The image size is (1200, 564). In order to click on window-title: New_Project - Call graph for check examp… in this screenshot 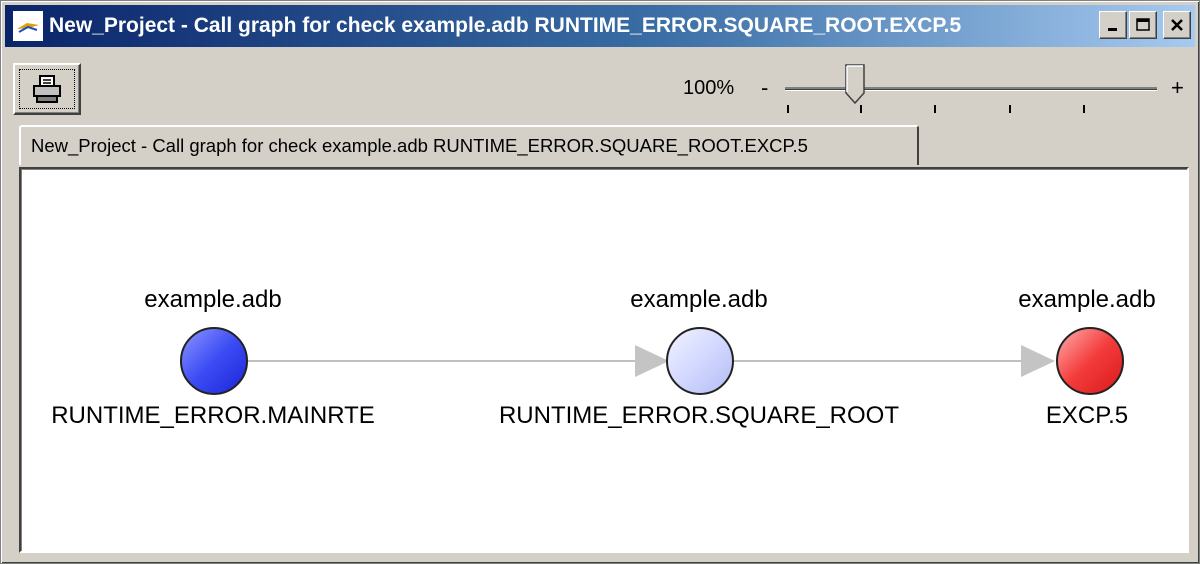, I will do `click(505, 25)`.